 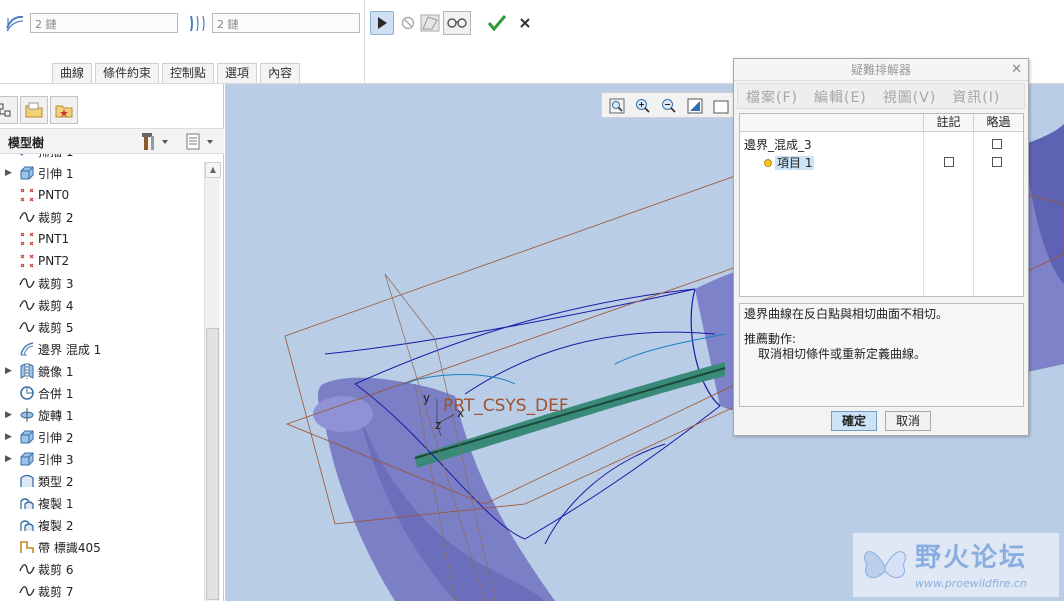 I want to click on tab-options: 選項, so click(x=237, y=73).